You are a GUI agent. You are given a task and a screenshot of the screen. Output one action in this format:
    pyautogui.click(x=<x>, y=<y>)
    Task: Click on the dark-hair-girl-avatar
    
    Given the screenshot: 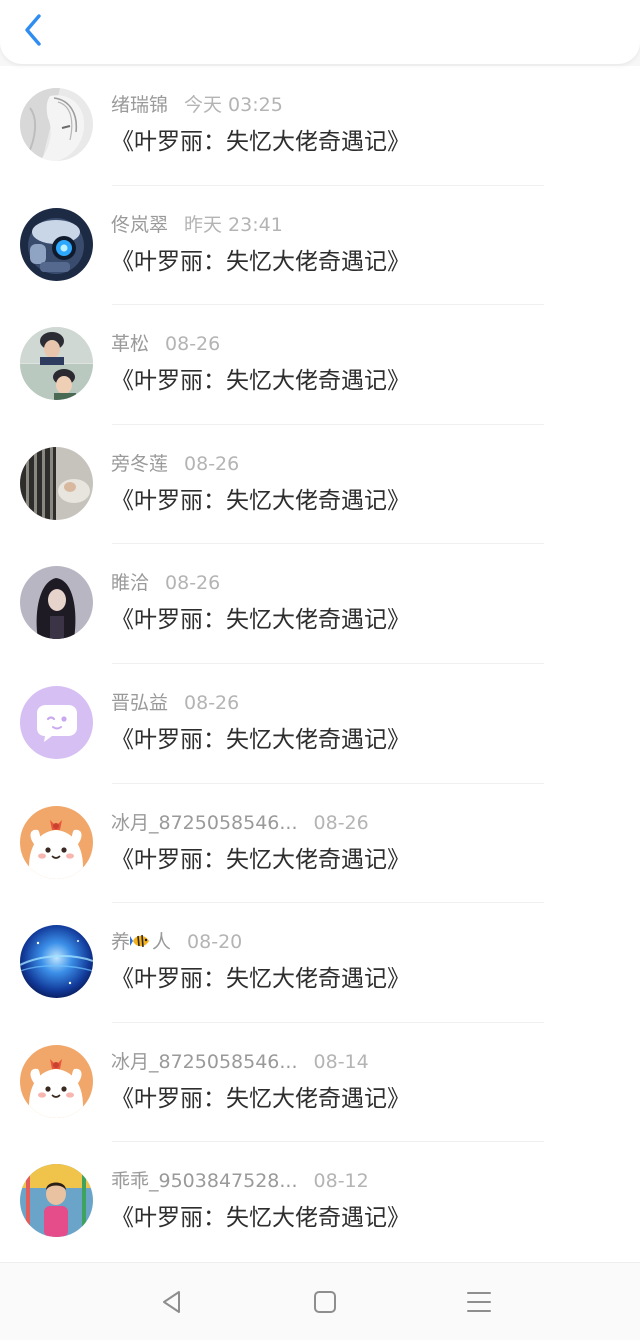 What is the action you would take?
    pyautogui.click(x=56, y=603)
    